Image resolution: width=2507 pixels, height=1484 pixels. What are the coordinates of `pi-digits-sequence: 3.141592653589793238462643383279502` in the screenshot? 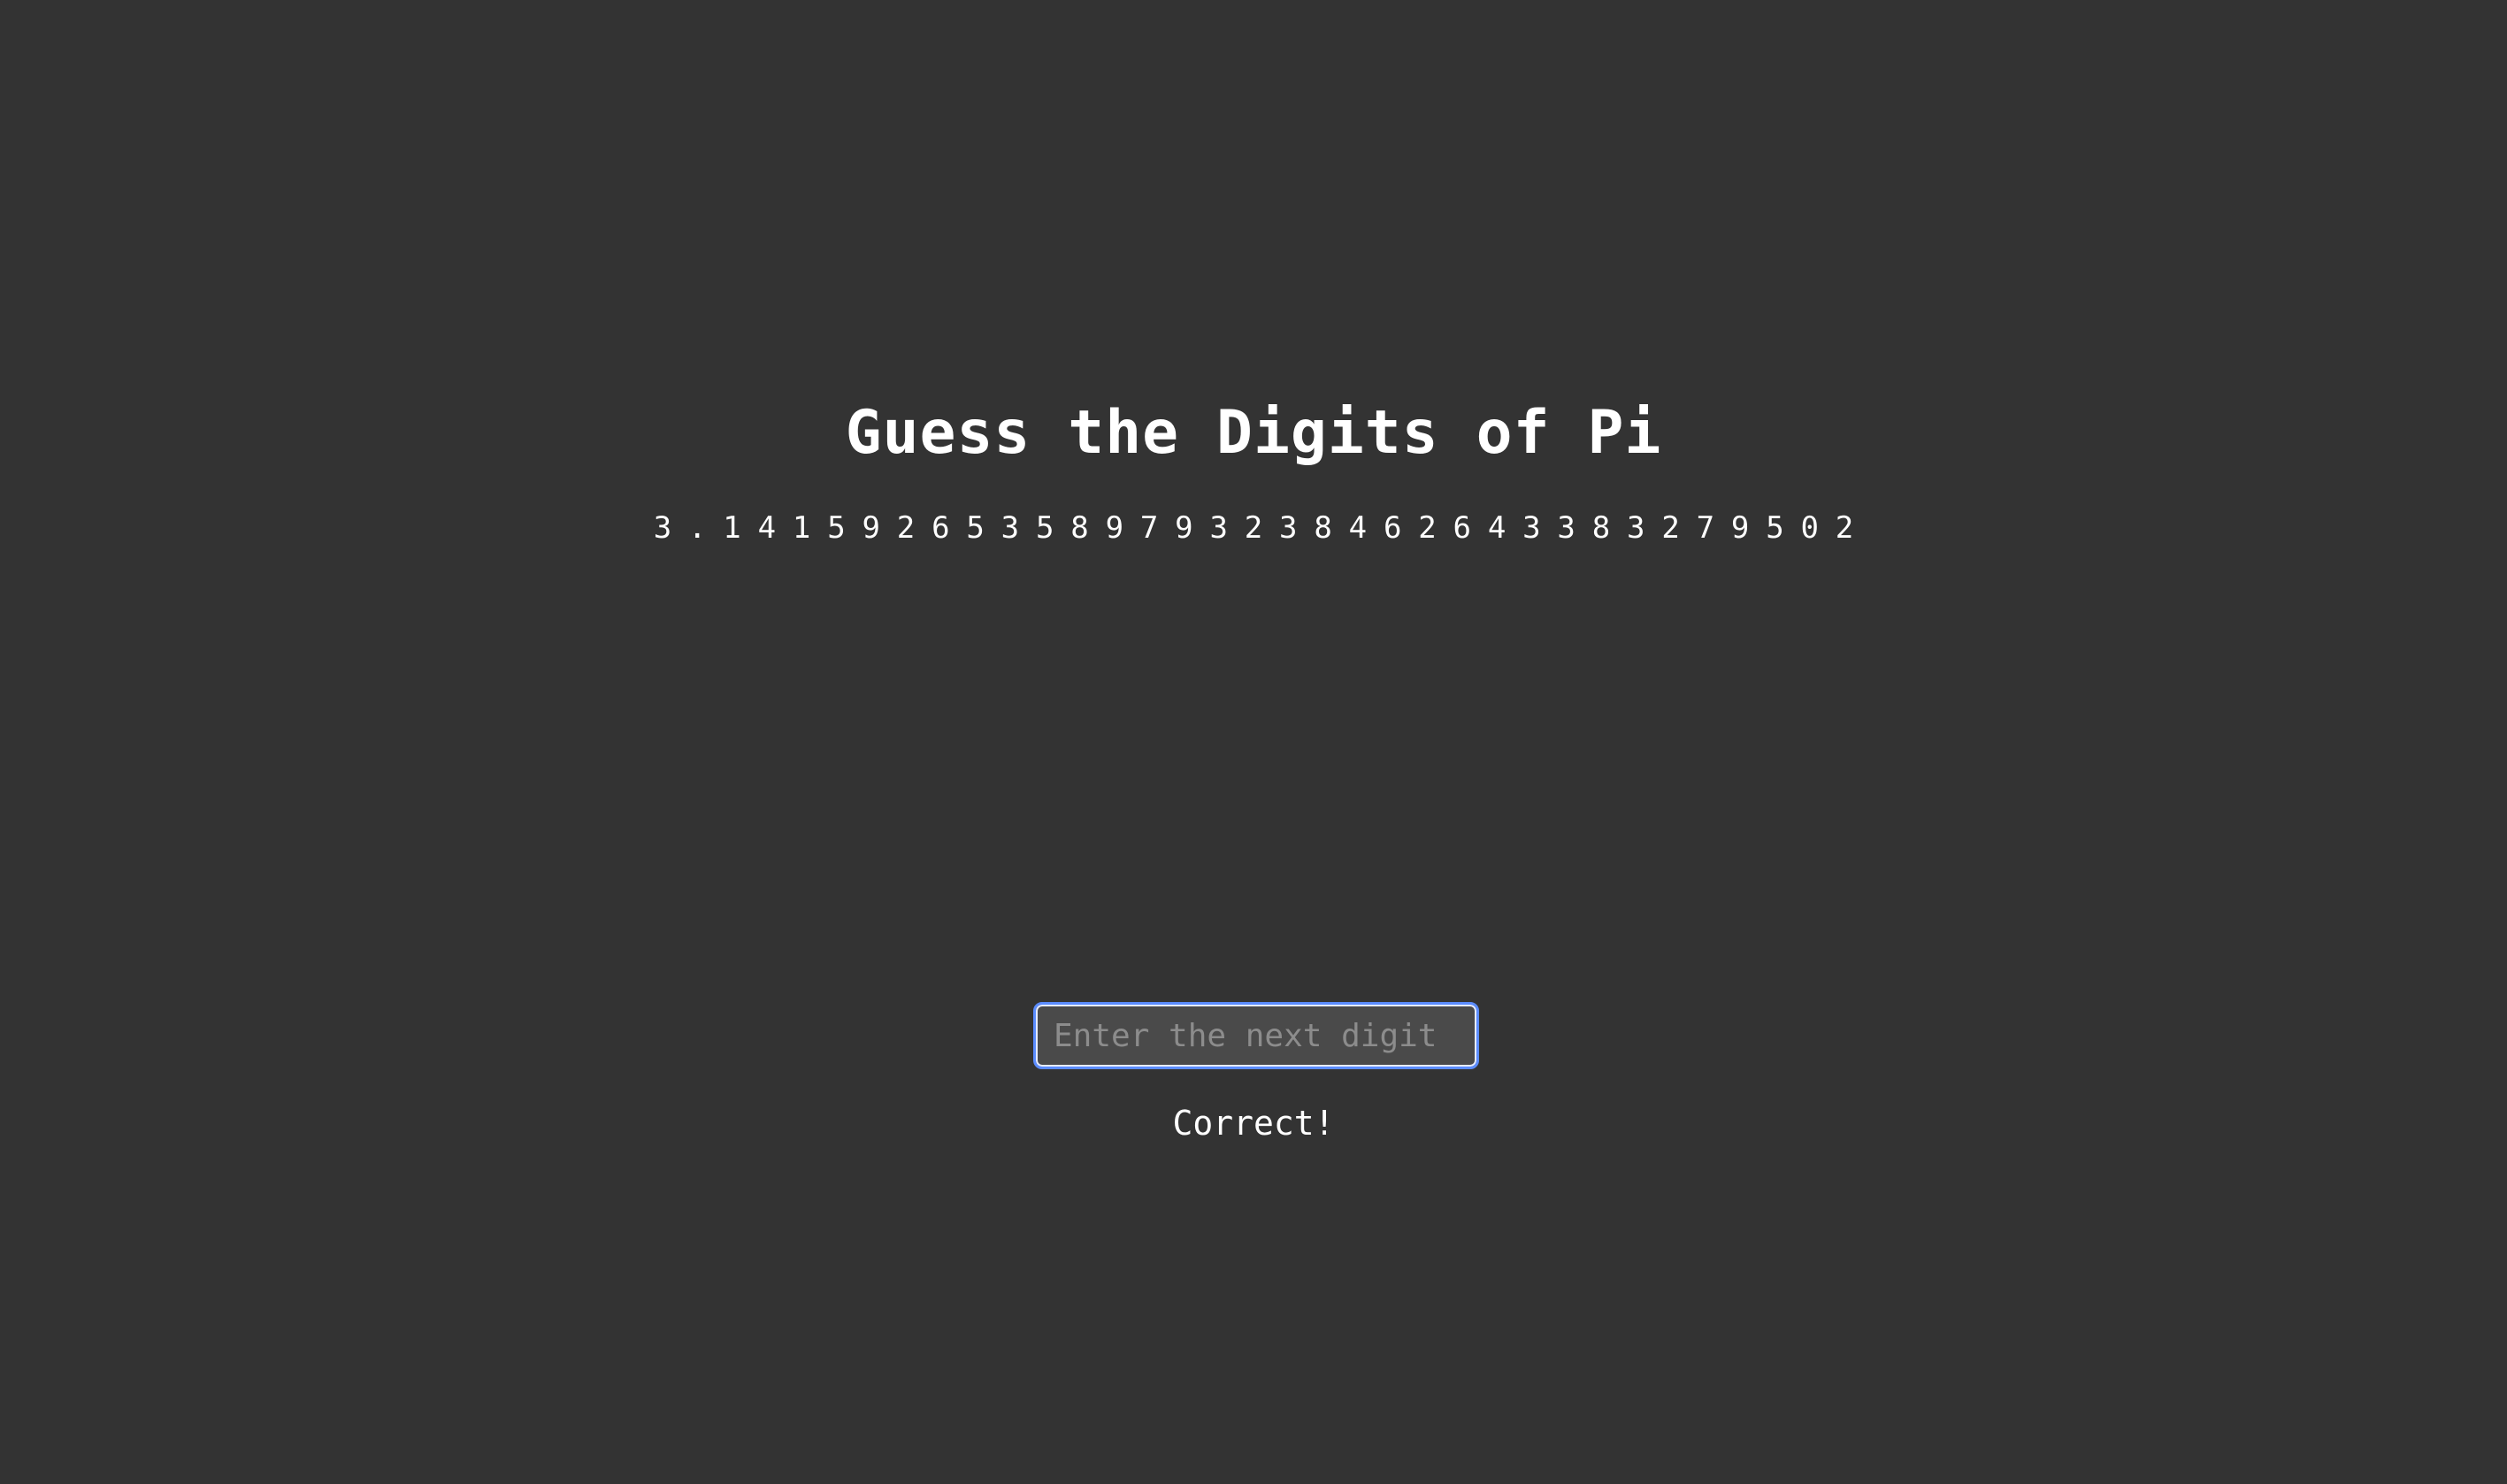 It's located at (1253, 528).